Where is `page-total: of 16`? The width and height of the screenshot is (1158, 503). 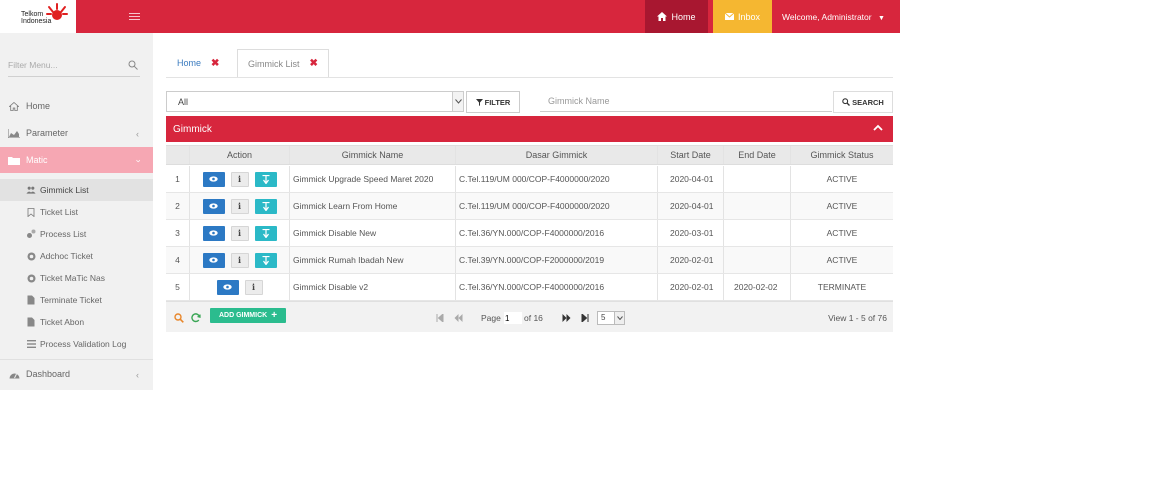 page-total: of 16 is located at coordinates (533, 318).